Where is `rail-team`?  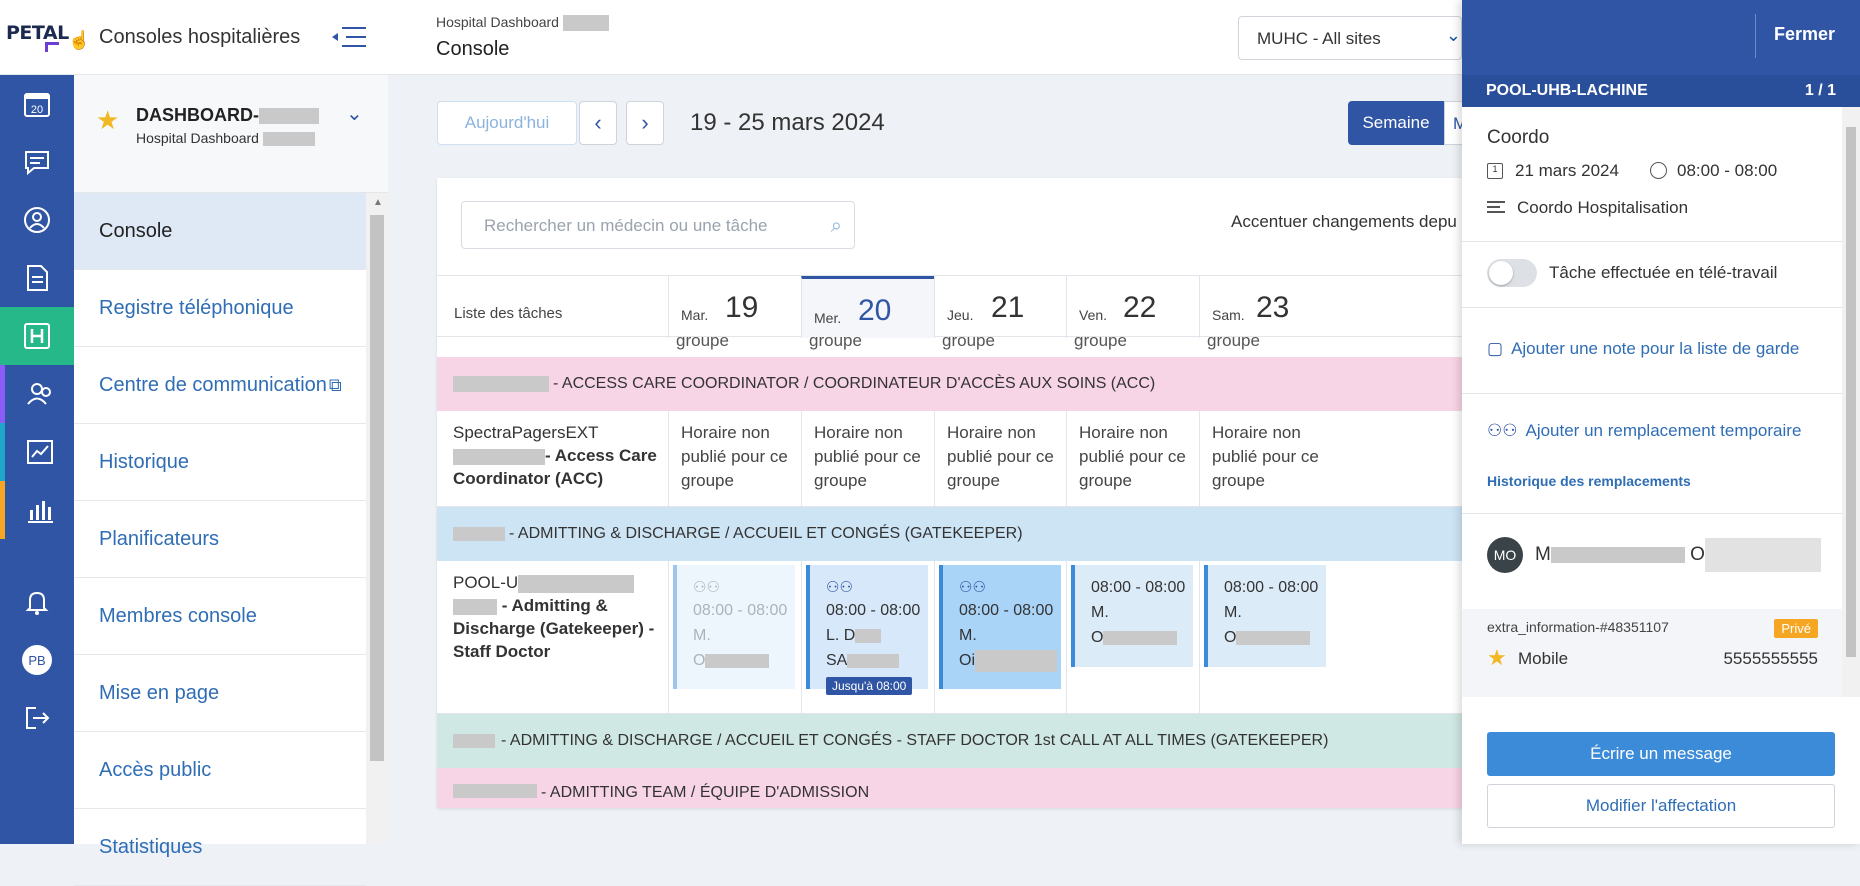
rail-team is located at coordinates (37, 394).